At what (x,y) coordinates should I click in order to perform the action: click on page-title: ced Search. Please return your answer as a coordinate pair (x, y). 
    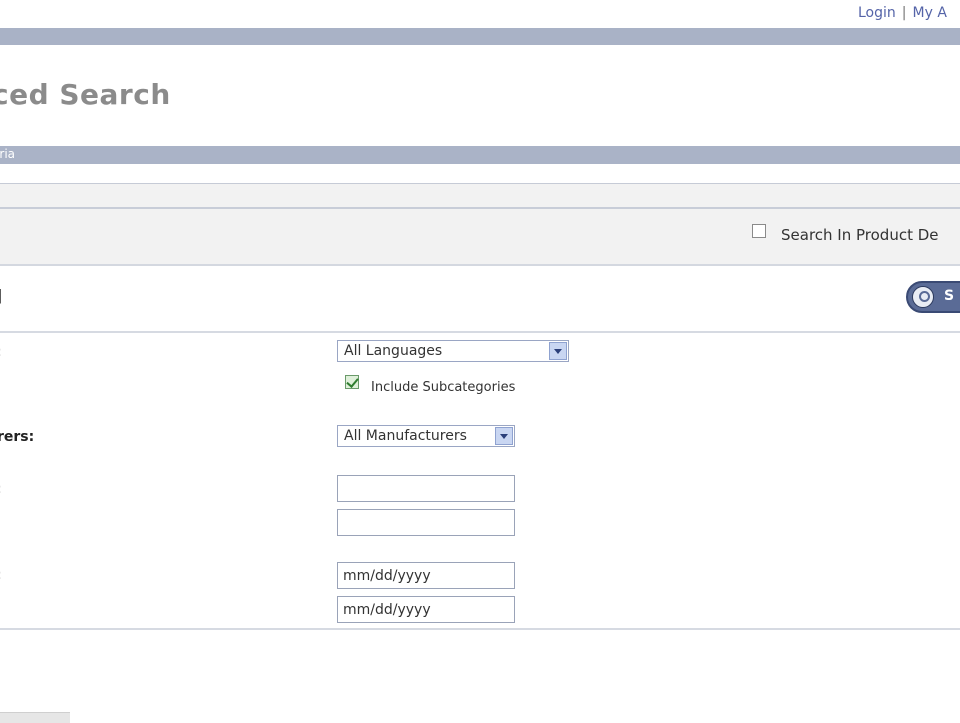
    Looking at the image, I should click on (85, 94).